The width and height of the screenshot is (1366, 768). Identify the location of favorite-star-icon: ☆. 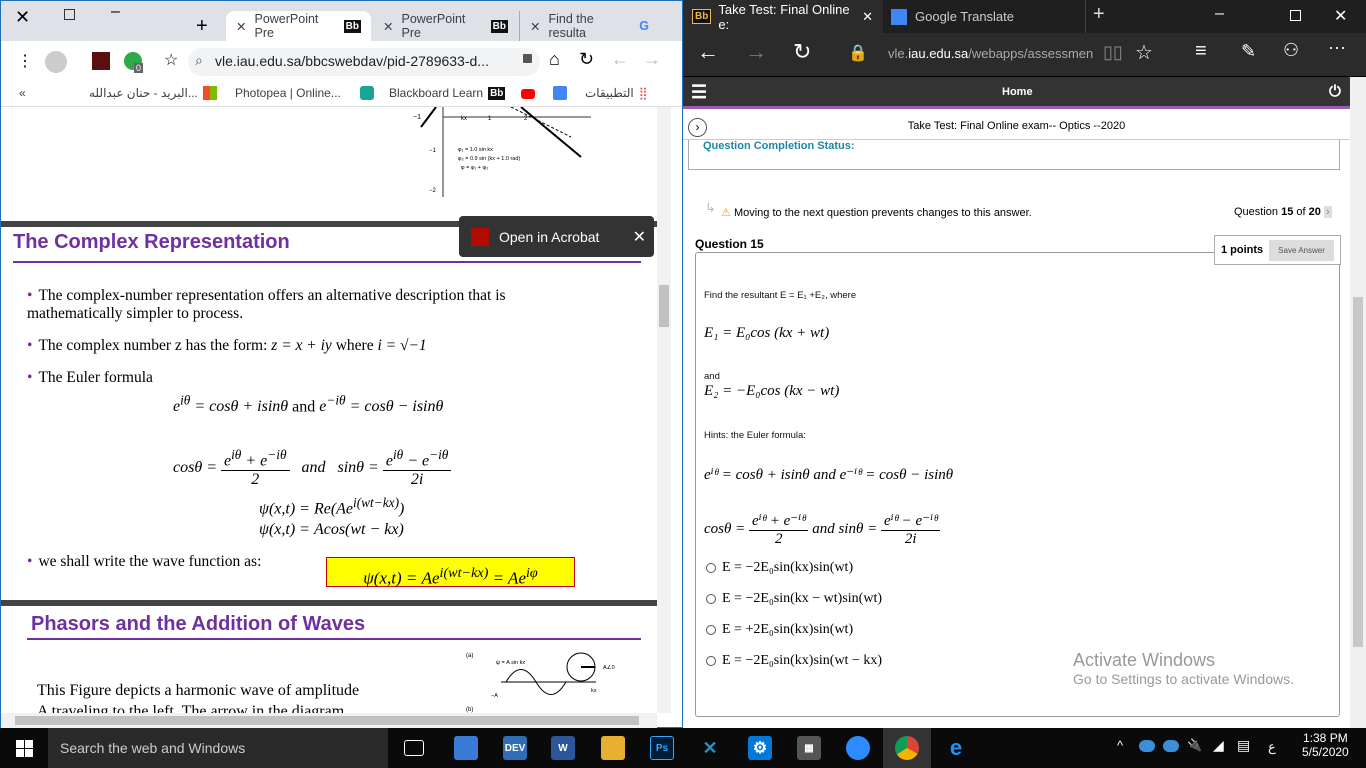
(1144, 52).